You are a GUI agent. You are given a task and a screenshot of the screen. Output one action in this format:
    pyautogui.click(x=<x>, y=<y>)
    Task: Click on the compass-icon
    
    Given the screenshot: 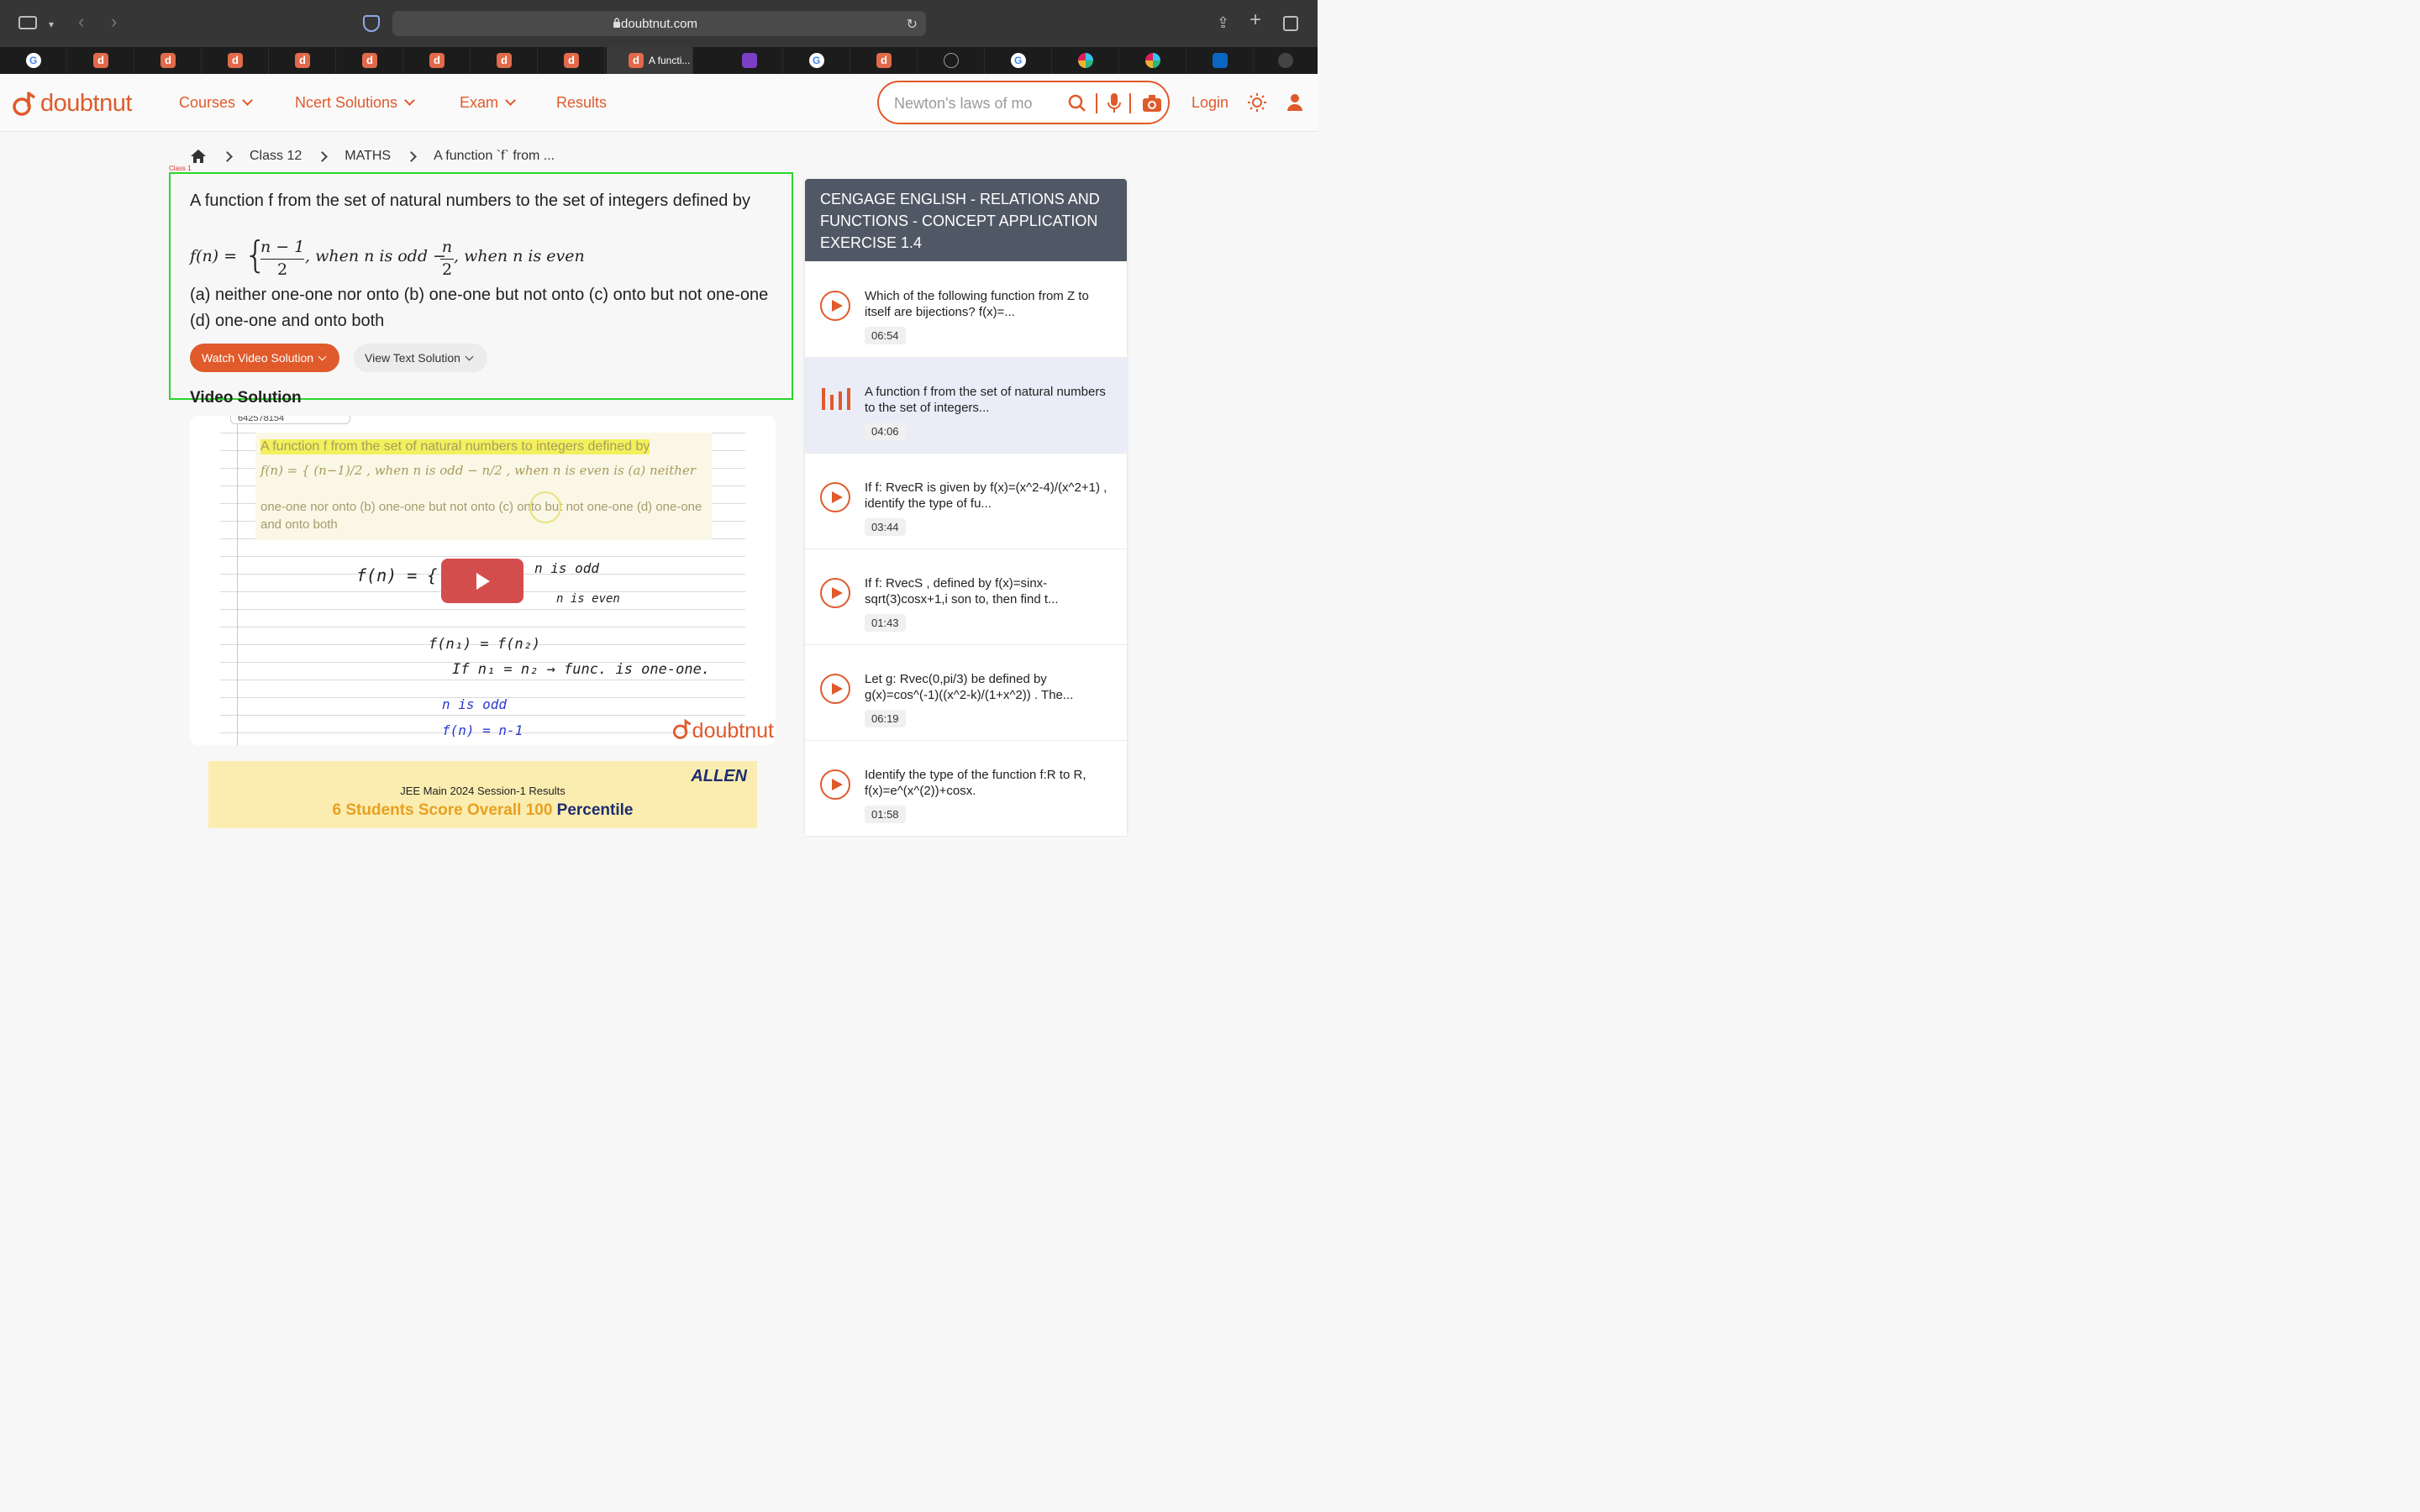 What is the action you would take?
    pyautogui.click(x=952, y=60)
    